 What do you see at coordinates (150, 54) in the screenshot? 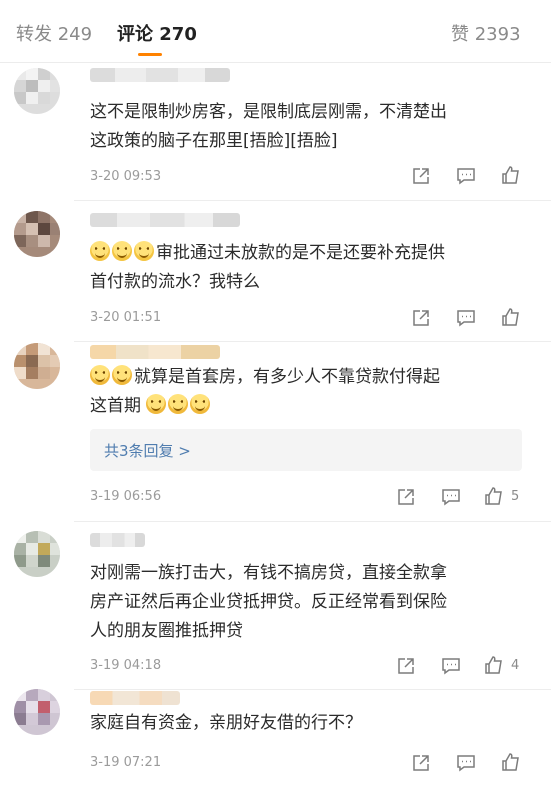
I see `active-tab-indicator` at bounding box center [150, 54].